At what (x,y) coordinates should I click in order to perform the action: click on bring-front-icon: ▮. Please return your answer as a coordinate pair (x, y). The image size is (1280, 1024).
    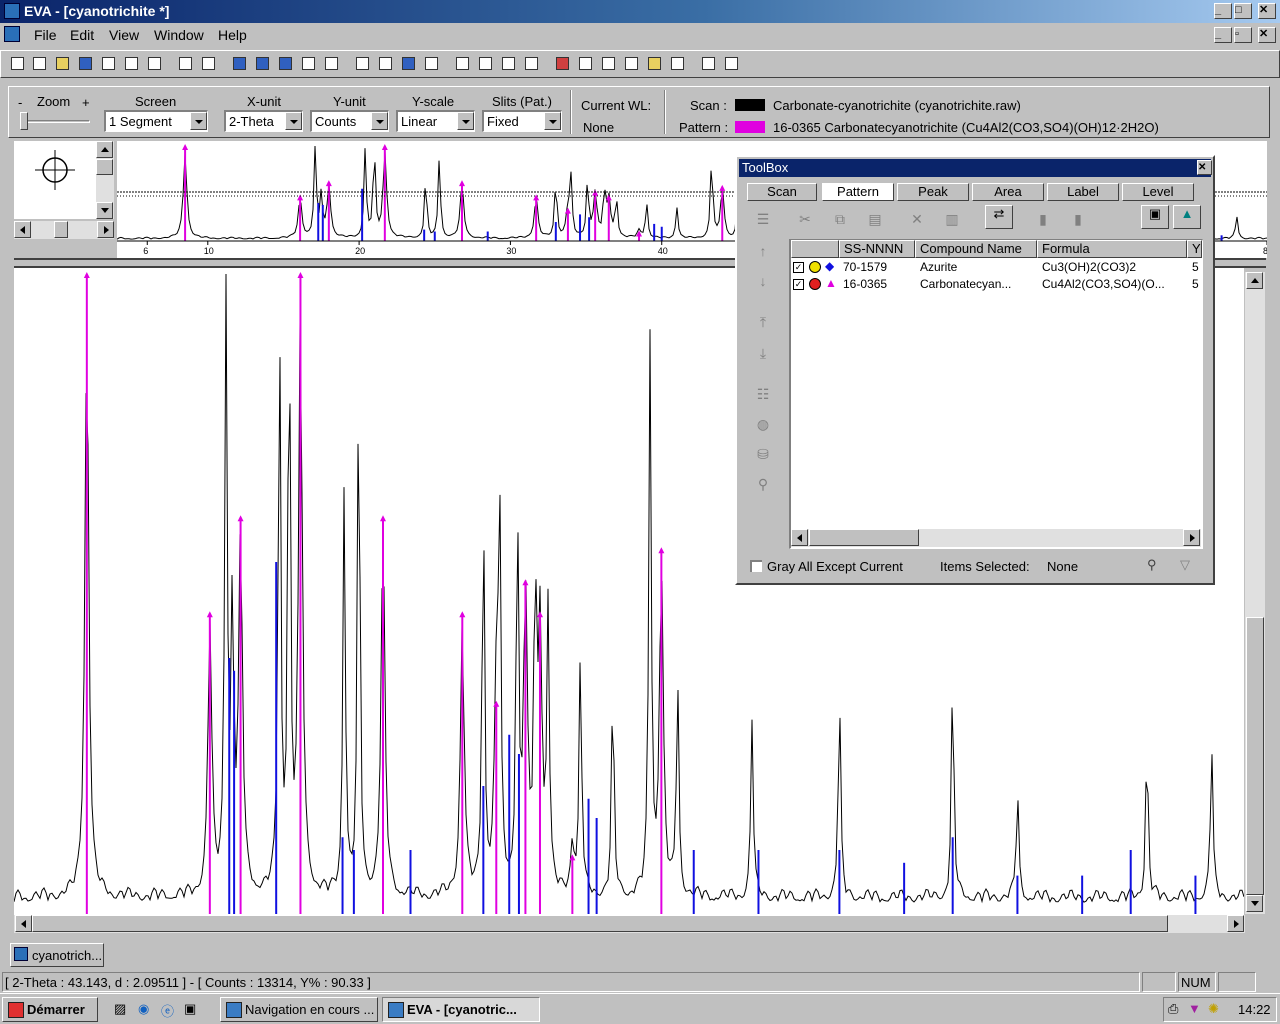
    Looking at the image, I should click on (1043, 219).